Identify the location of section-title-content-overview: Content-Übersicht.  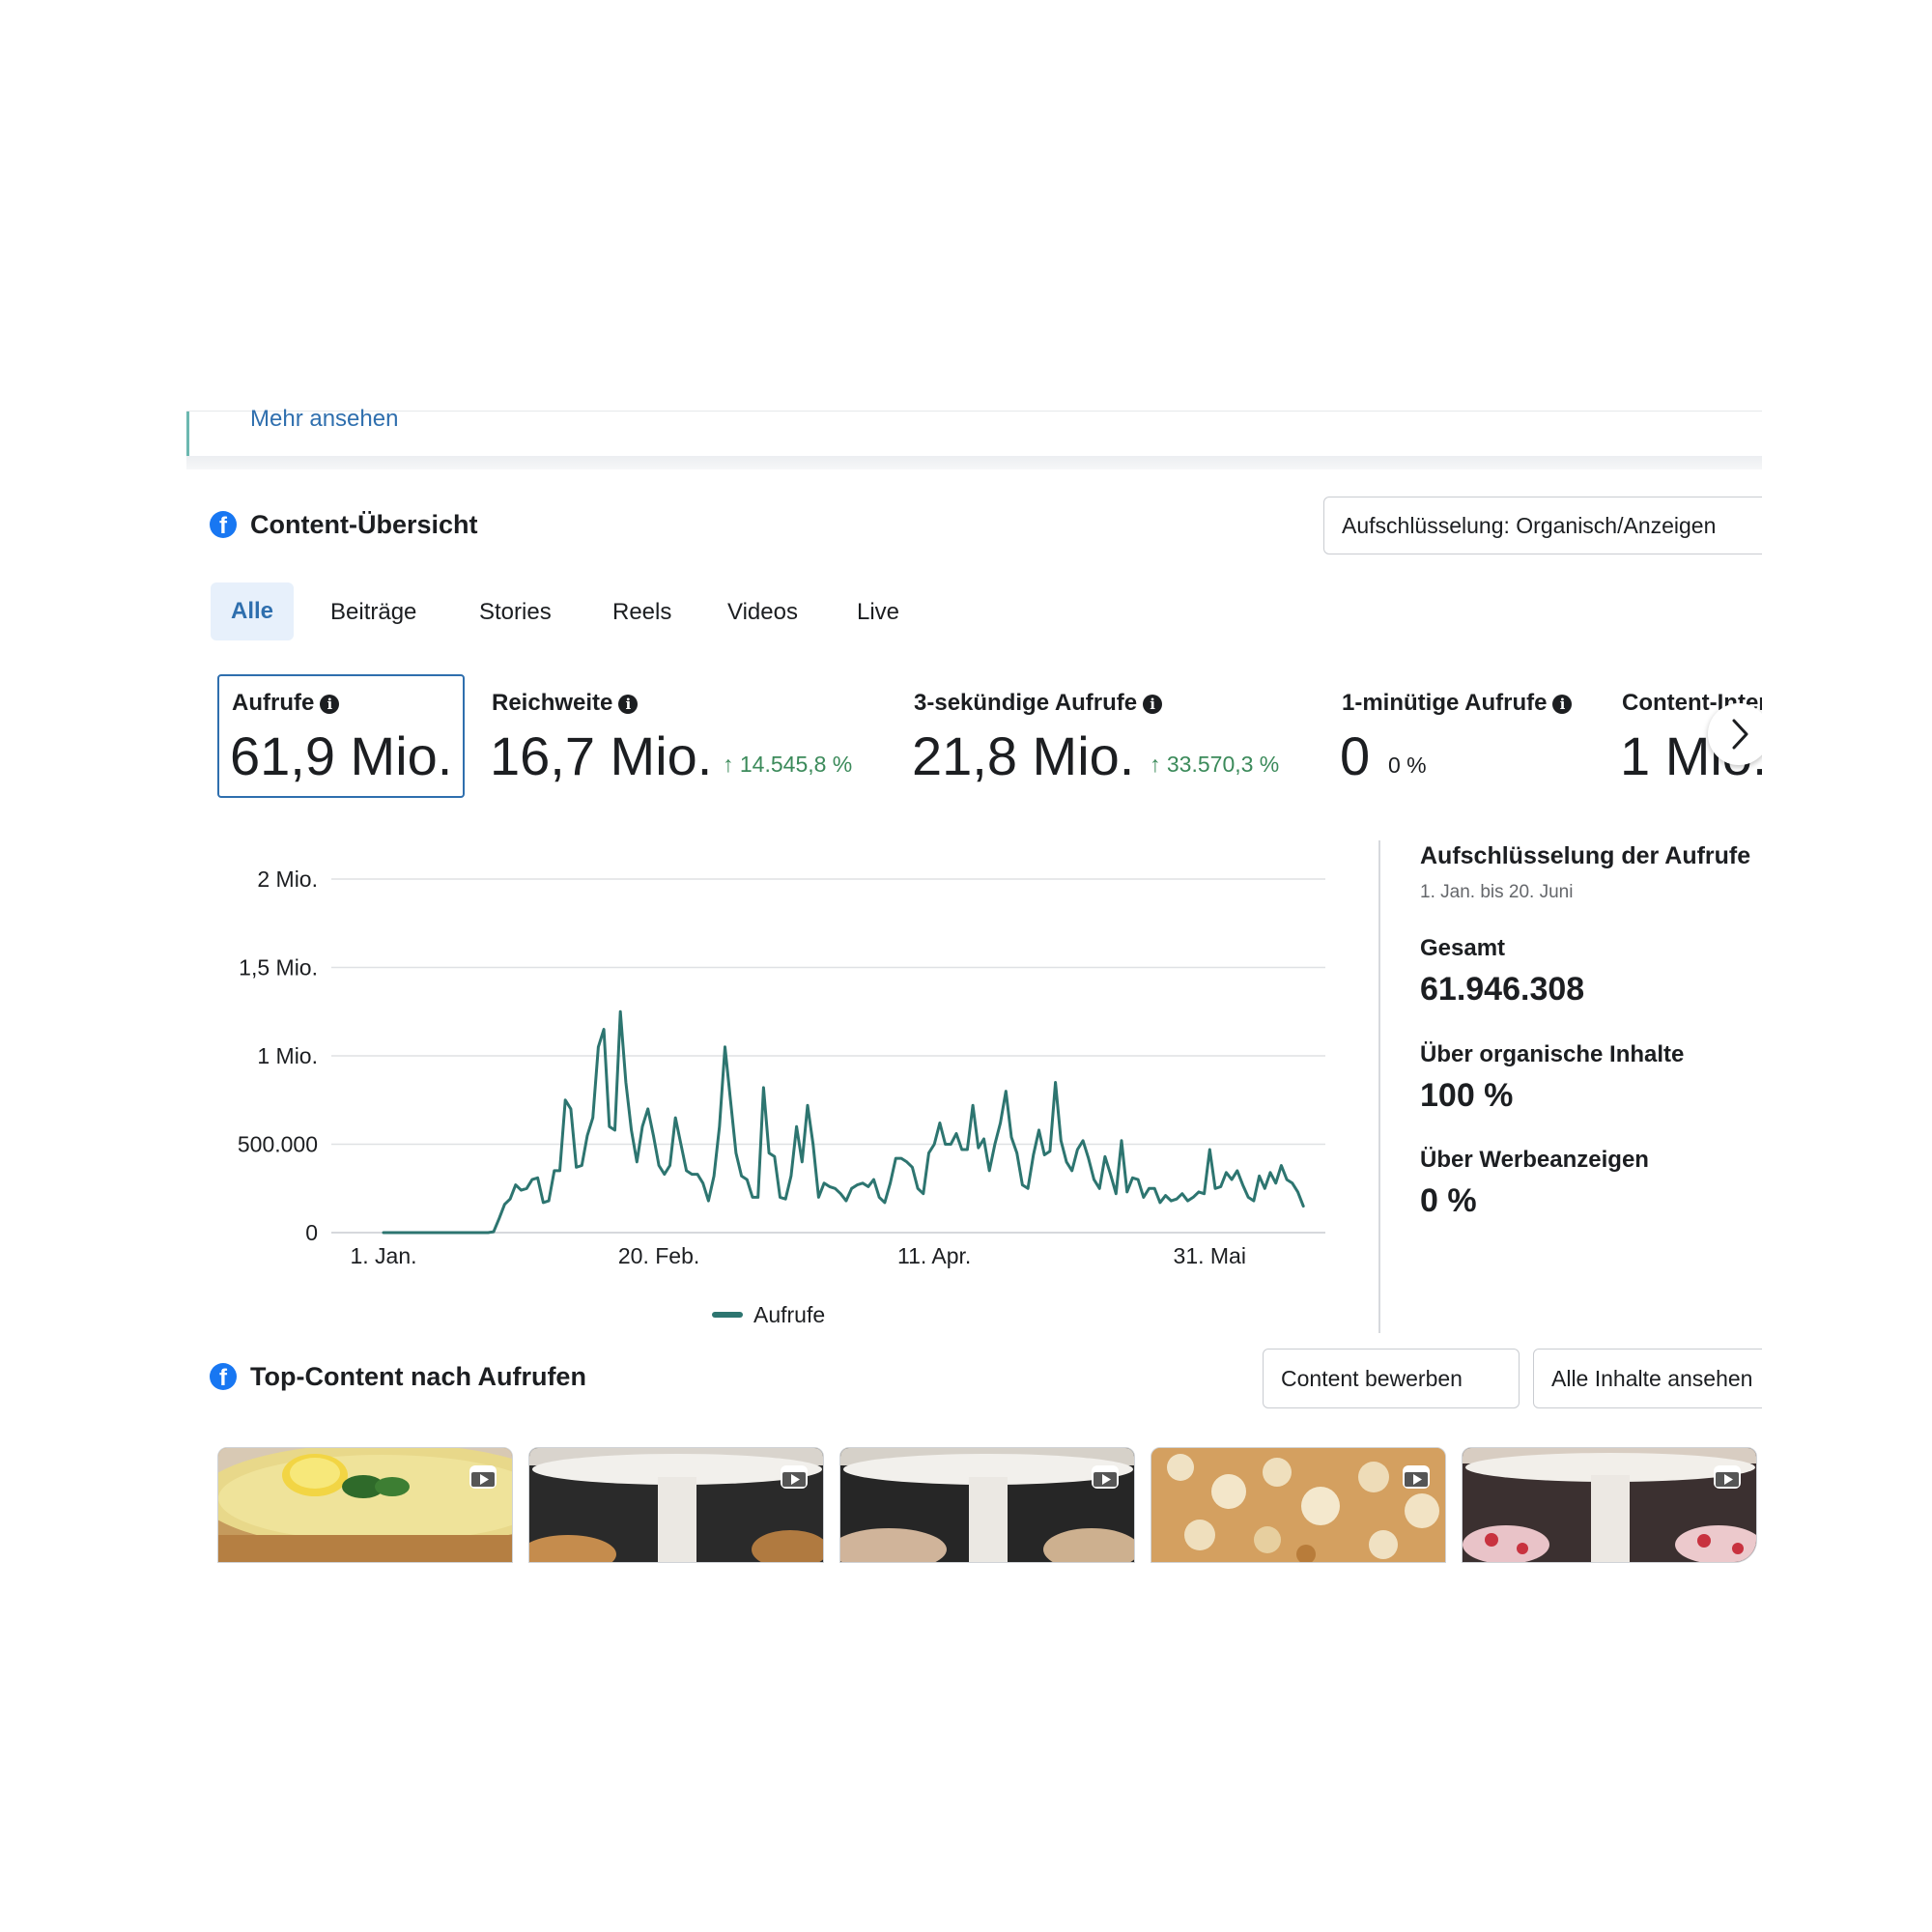
(364, 524).